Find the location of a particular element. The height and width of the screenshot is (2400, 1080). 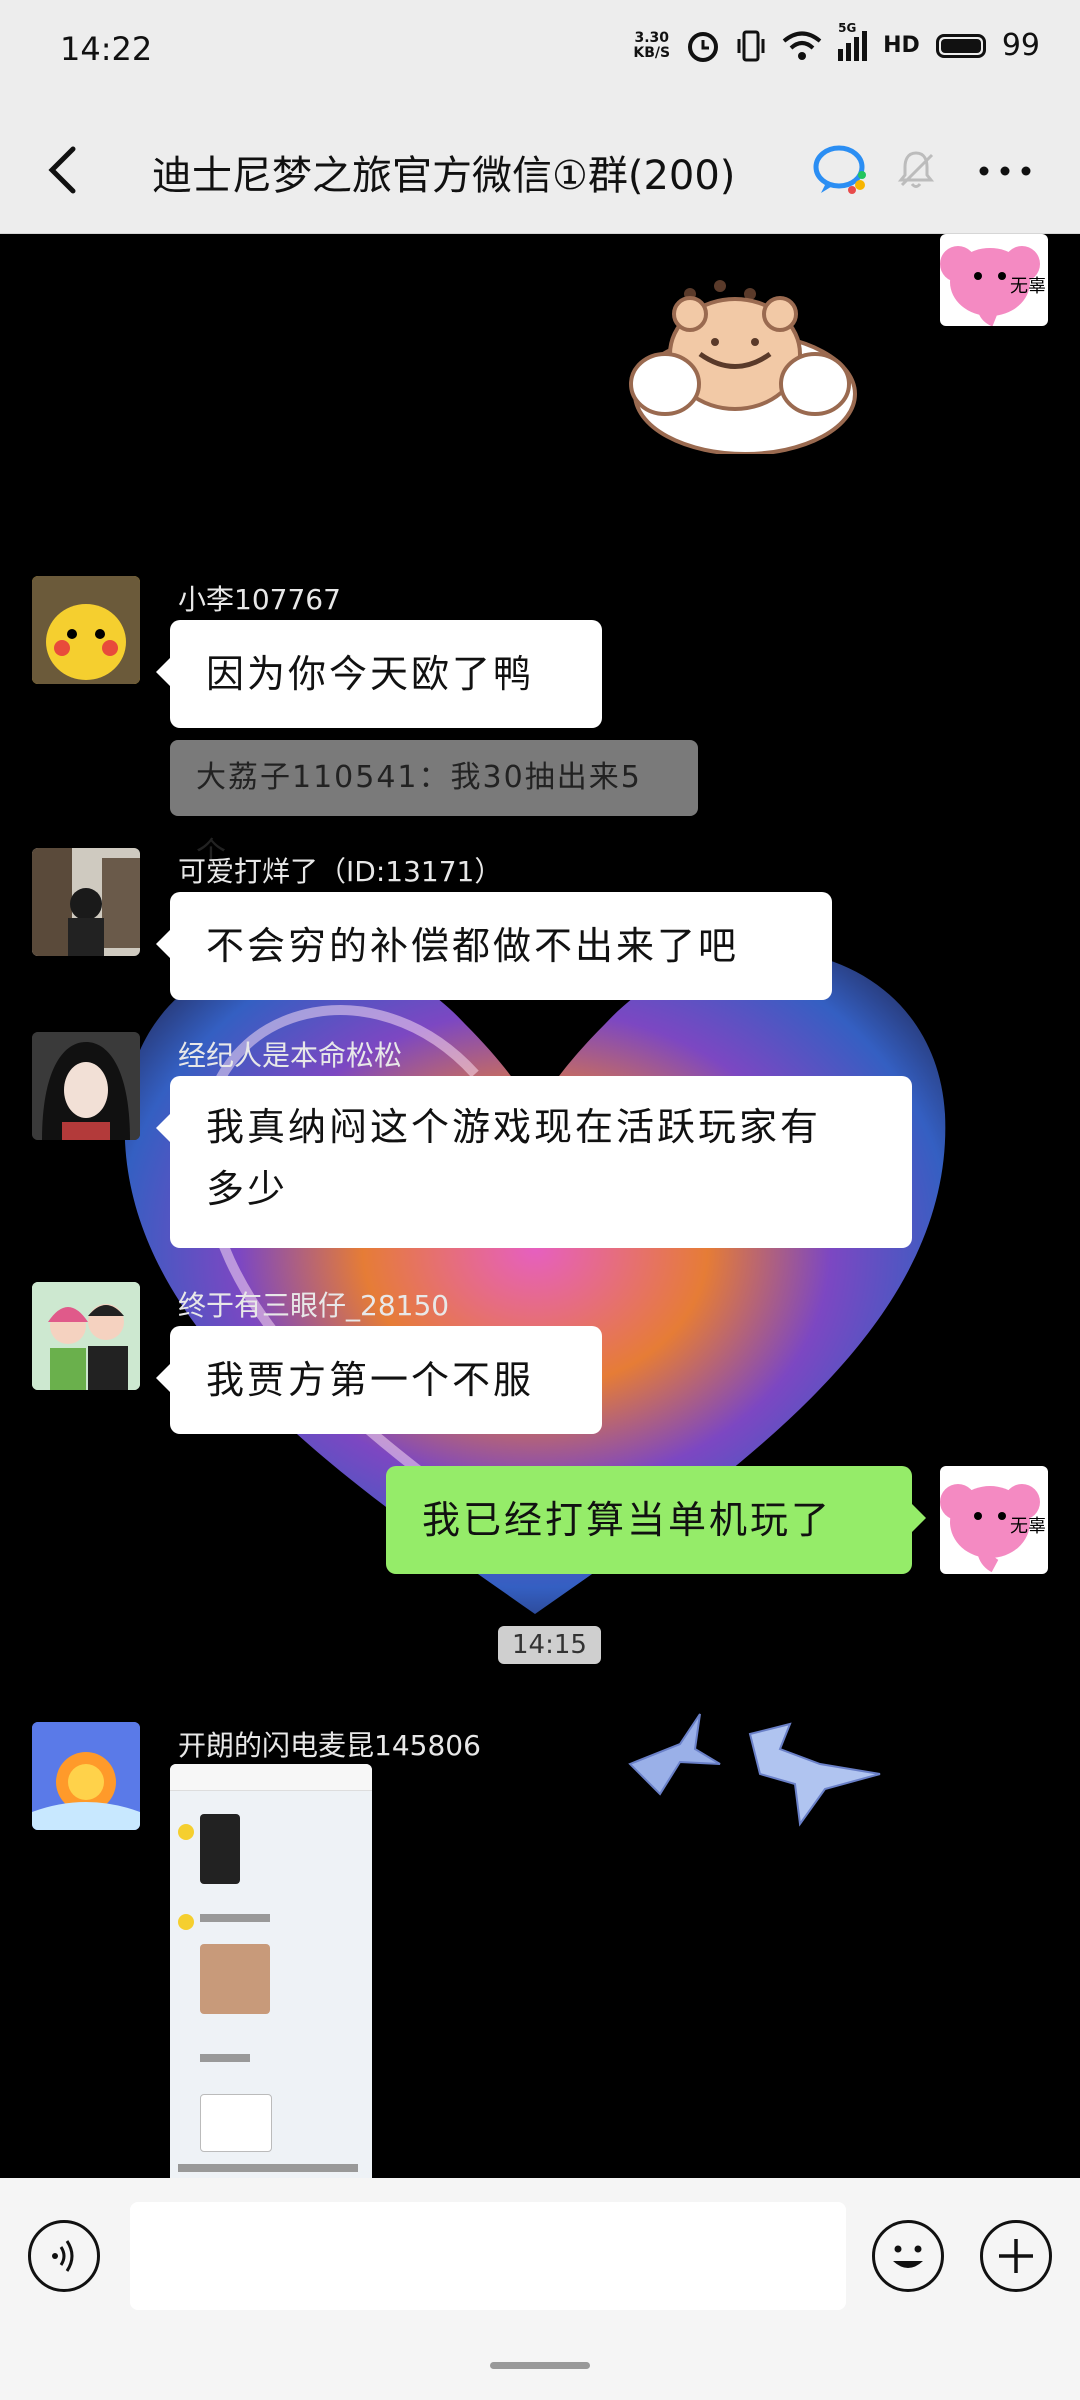

alarm-icon is located at coordinates (703, 46).